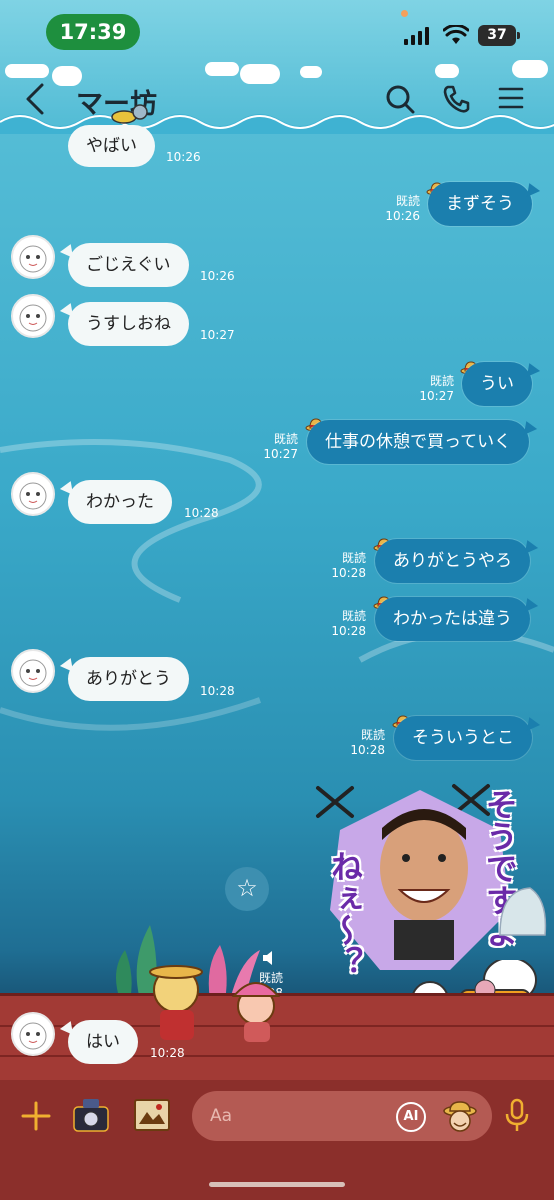 This screenshot has width=554, height=1200. What do you see at coordinates (91, 1115) in the screenshot?
I see `camera-icon` at bounding box center [91, 1115].